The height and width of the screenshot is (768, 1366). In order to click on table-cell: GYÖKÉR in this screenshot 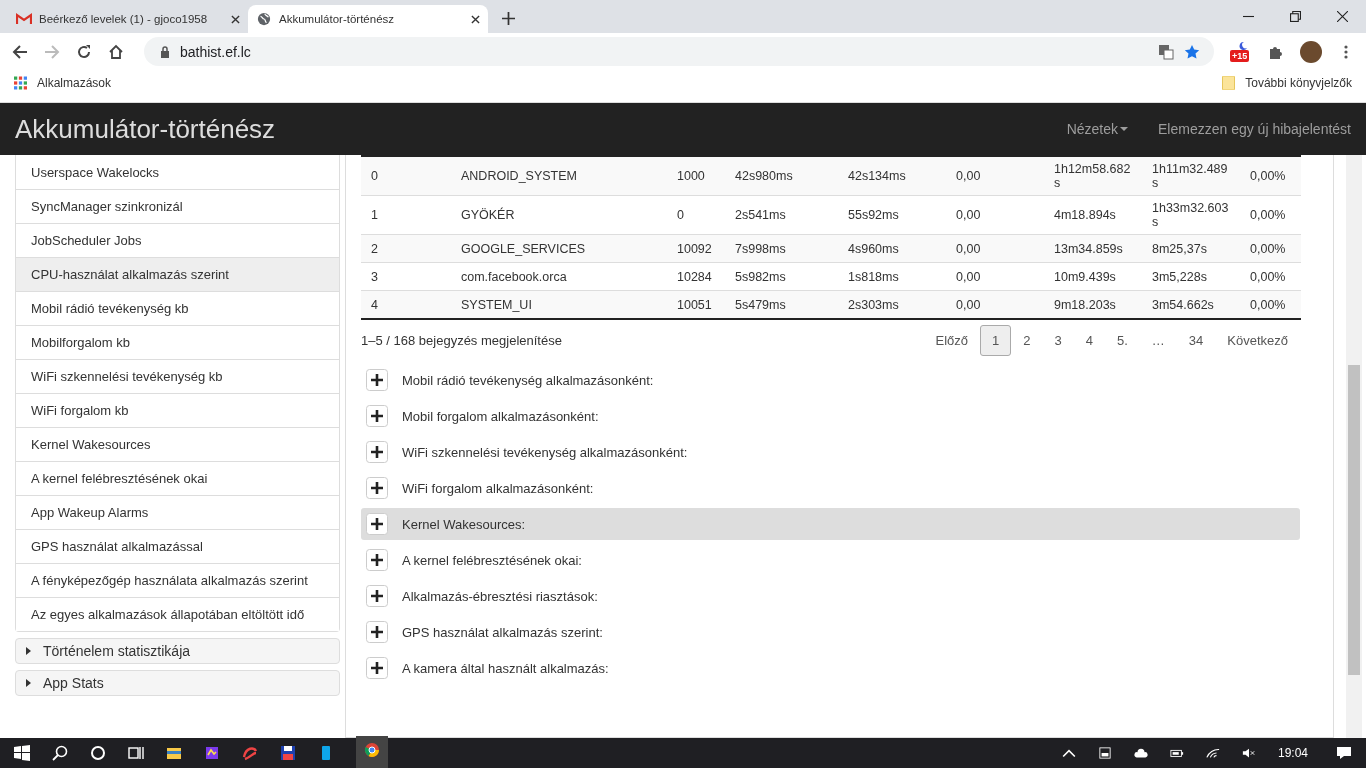, I will do `click(559, 215)`.